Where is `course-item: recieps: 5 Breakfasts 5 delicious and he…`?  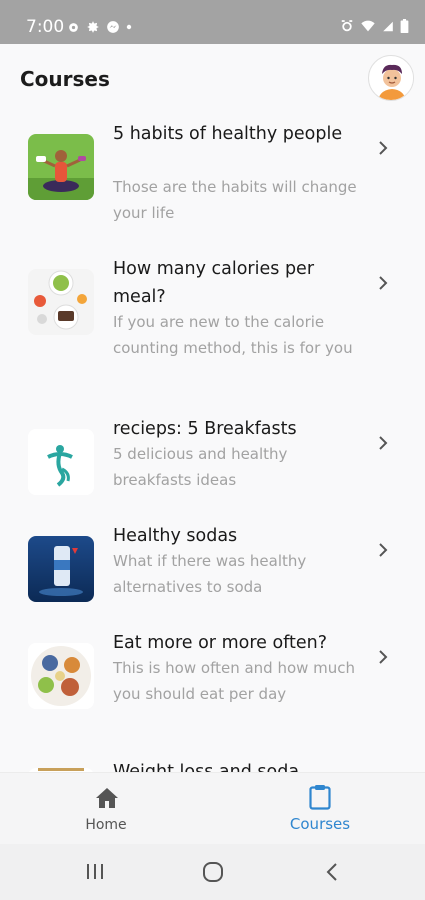
course-item: recieps: 5 Breakfasts 5 delicious and he… is located at coordinates (212, 462).